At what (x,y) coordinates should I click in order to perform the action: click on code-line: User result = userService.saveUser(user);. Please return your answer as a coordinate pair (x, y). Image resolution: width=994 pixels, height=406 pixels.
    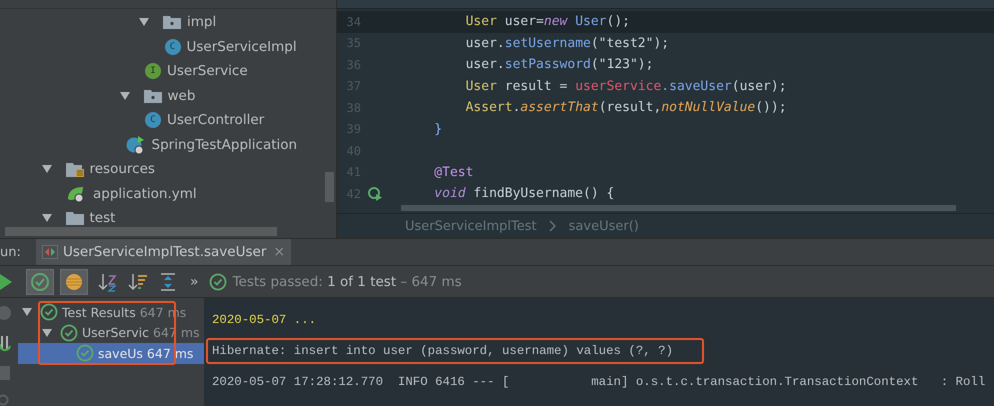
    Looking at the image, I should click on (625, 86).